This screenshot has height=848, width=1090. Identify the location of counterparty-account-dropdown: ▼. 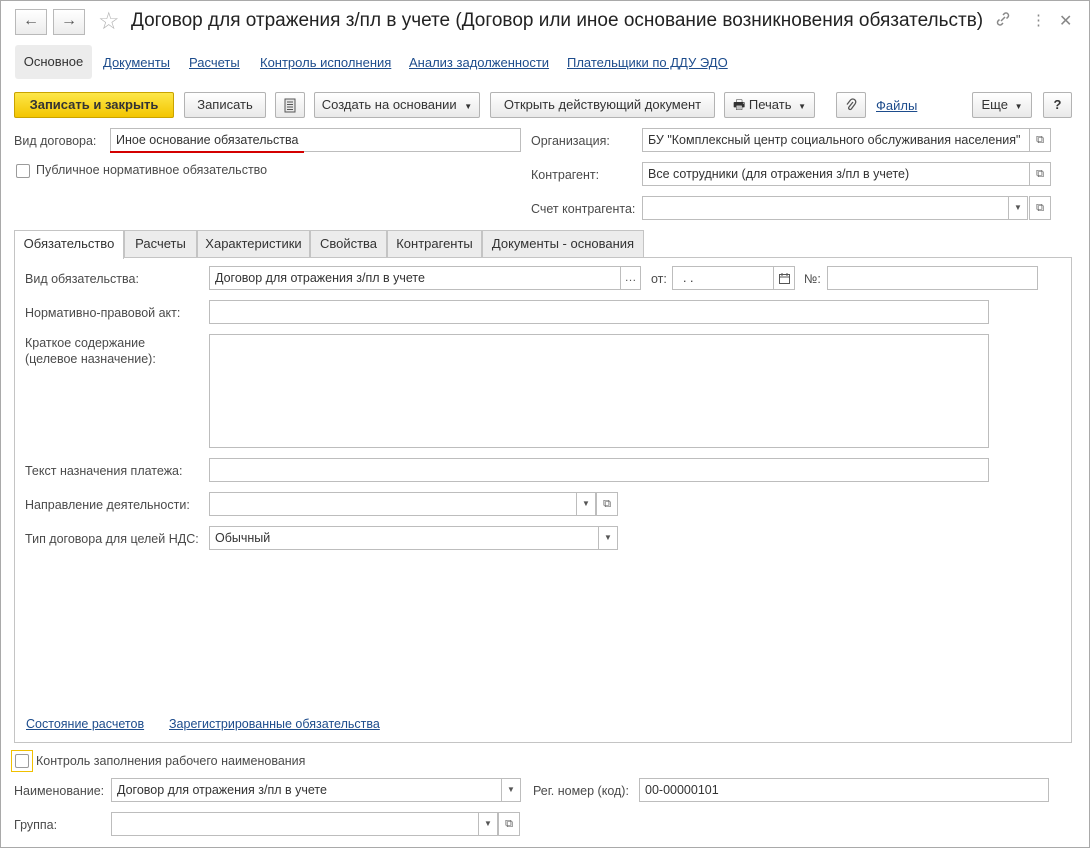
(1018, 208).